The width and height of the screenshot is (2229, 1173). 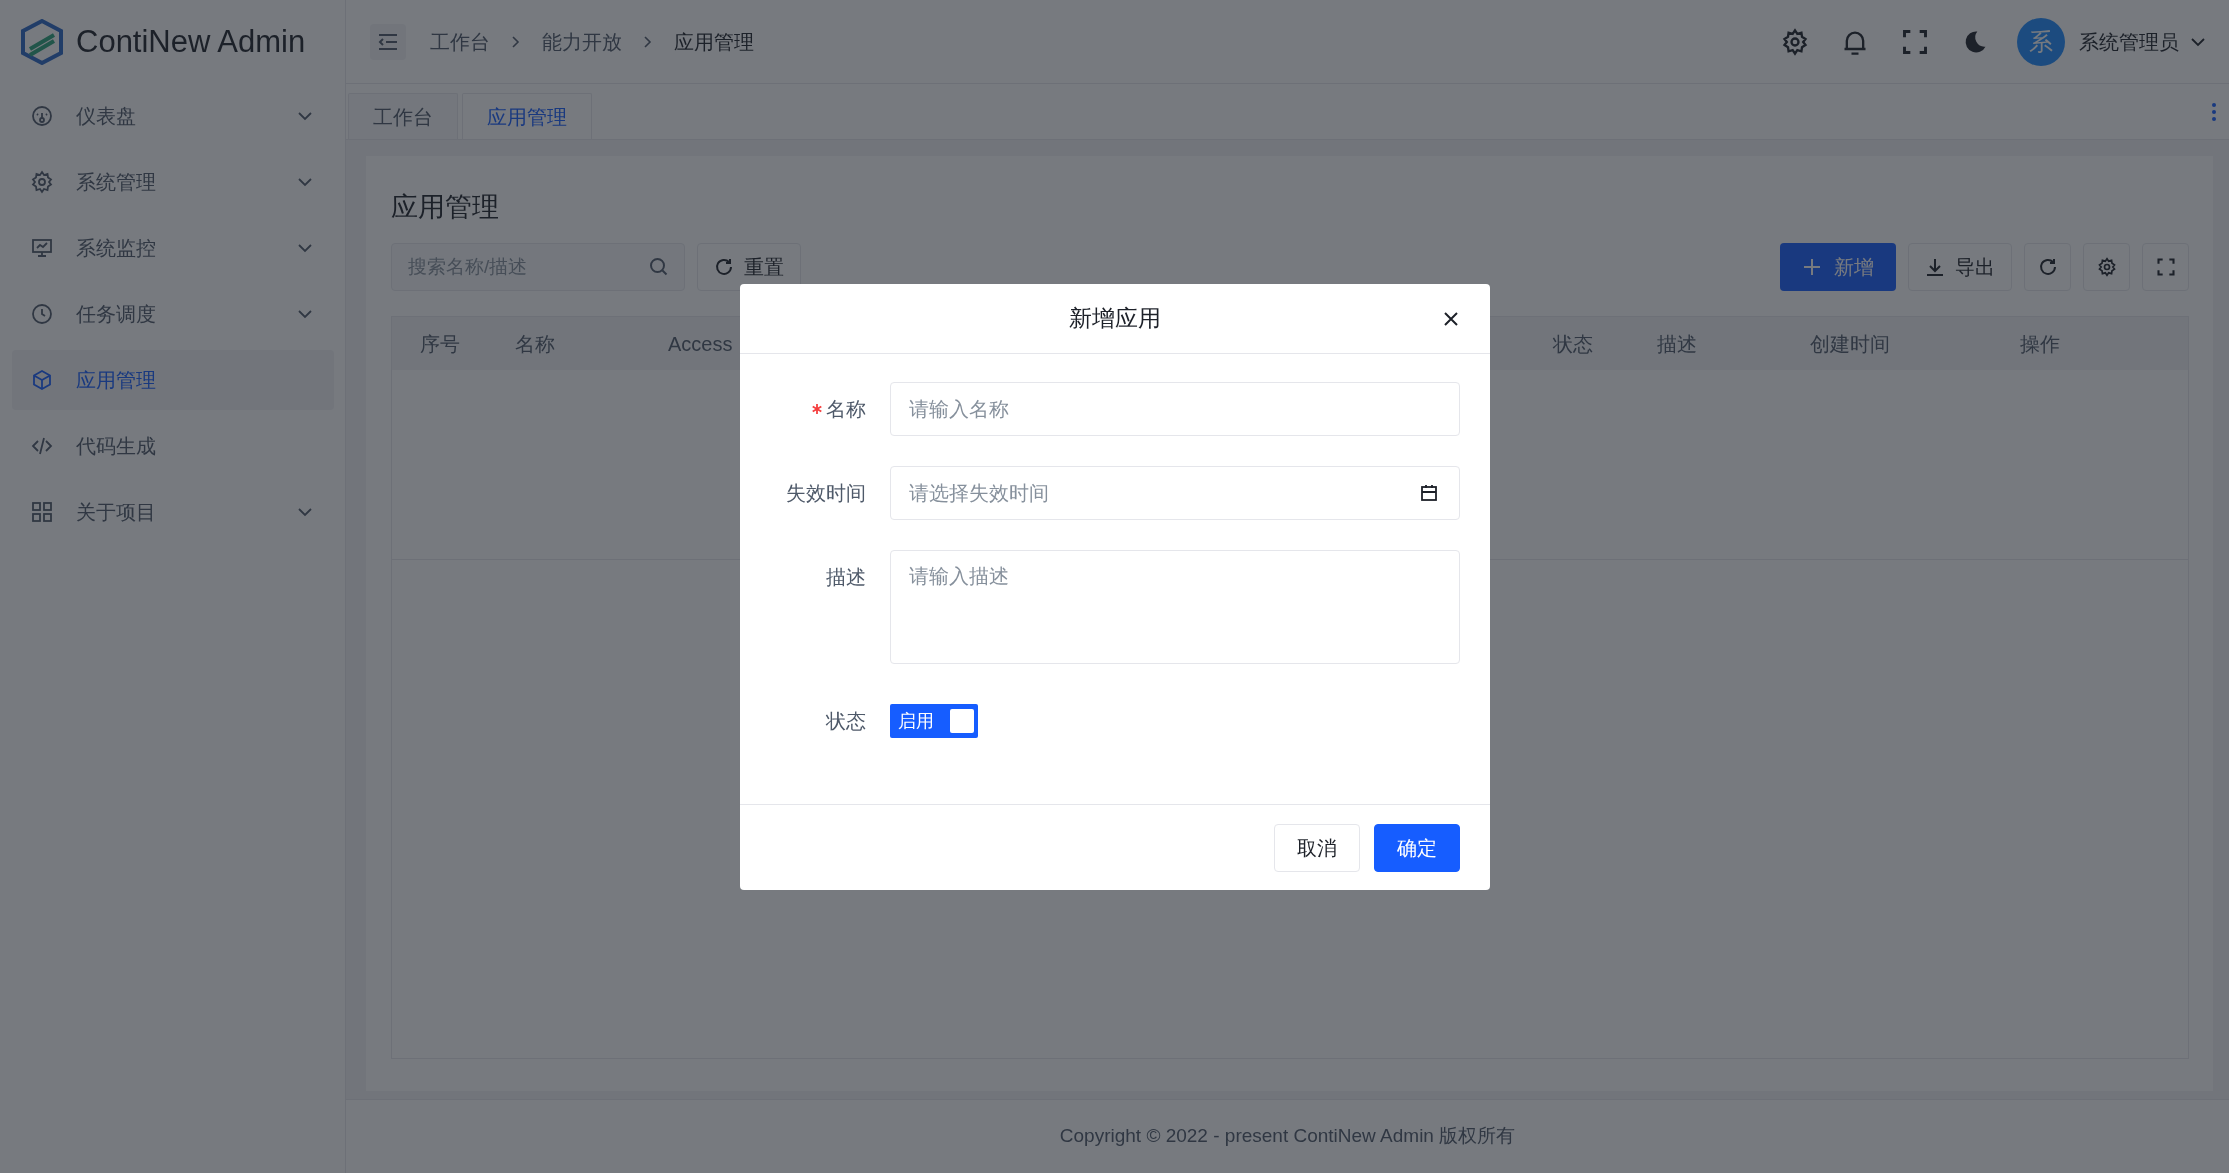 I want to click on sidebar-item: 应用管理, so click(x=173, y=380).